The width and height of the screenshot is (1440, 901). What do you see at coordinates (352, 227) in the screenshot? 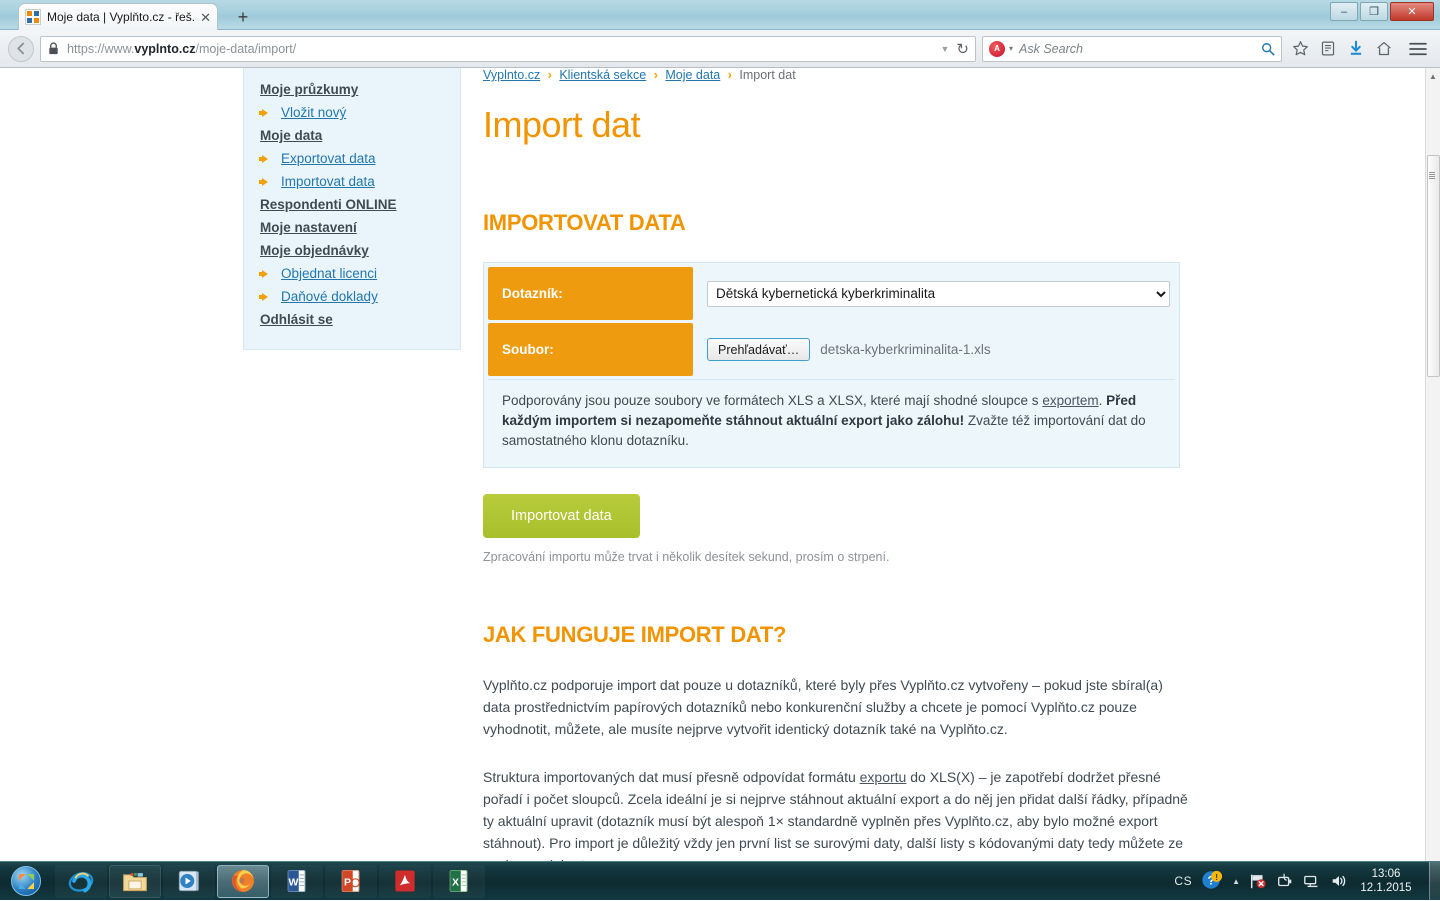
I see `sidebar-item-moje-nastaveni: Moje nastavení` at bounding box center [352, 227].